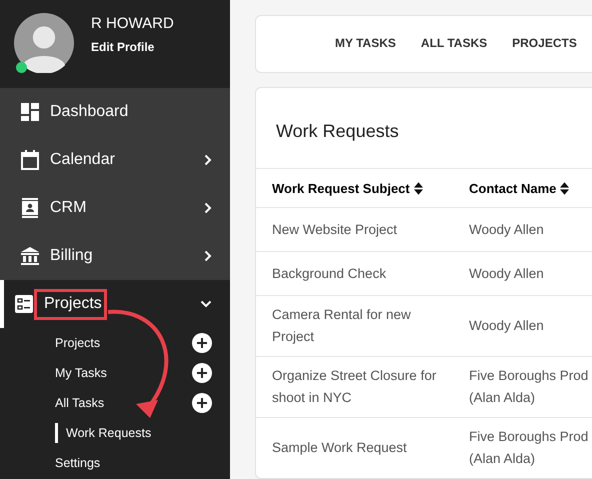 The height and width of the screenshot is (479, 592). Describe the element at coordinates (77, 463) in the screenshot. I see `submenu-item: Settings` at that location.